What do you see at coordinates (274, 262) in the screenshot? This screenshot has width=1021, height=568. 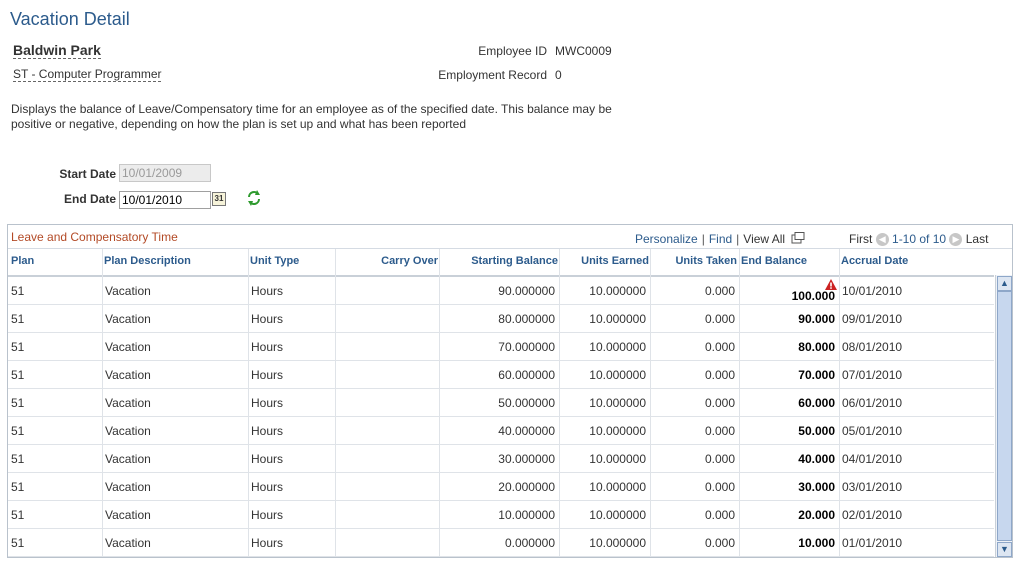 I see `col-header-unit-type: Unit Type` at bounding box center [274, 262].